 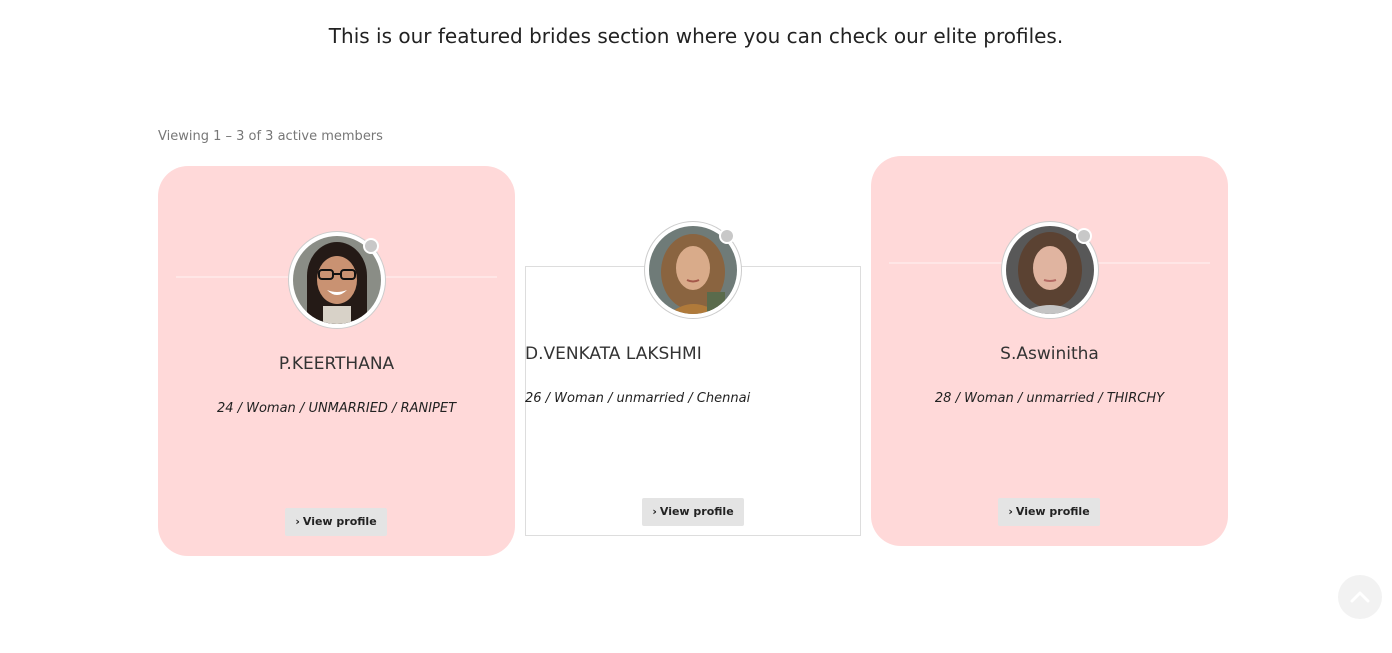 I want to click on profile-name: P.KEERTHANA, so click(x=336, y=364).